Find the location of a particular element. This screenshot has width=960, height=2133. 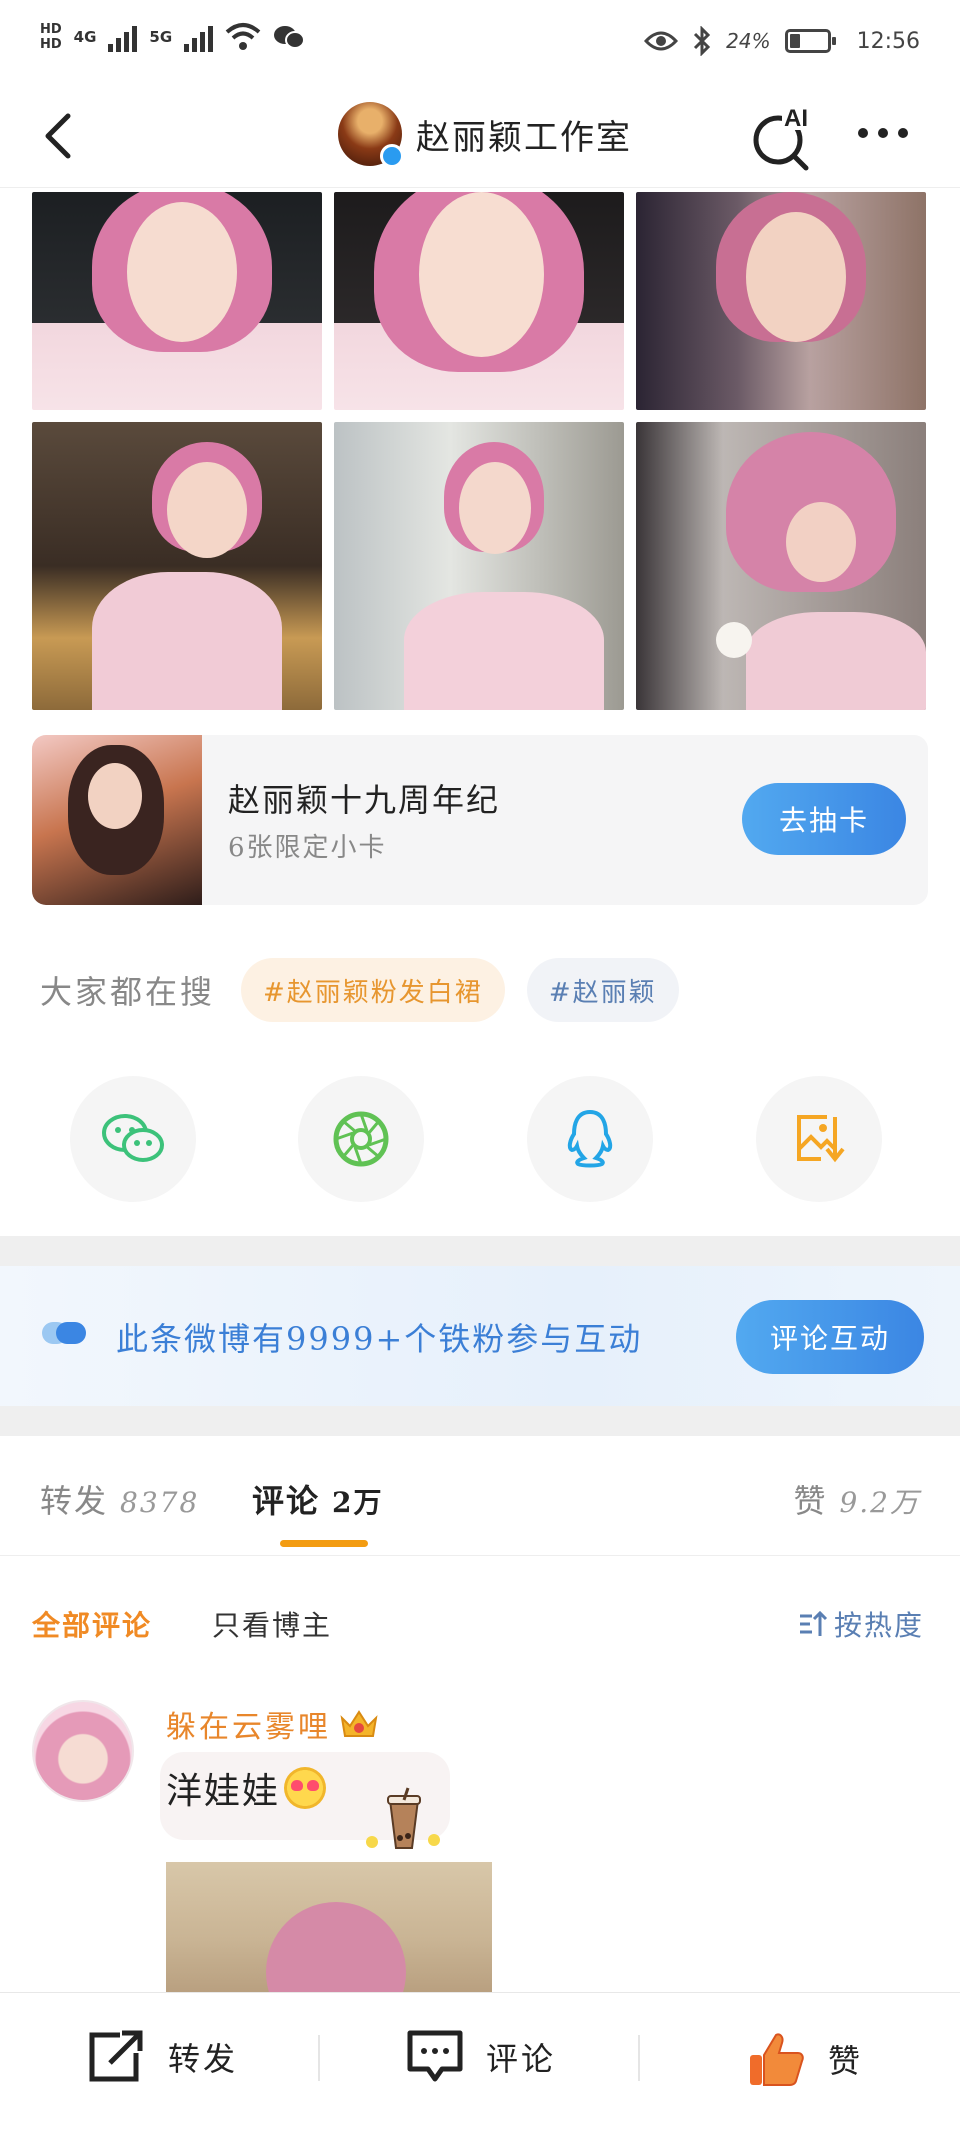

fan-interaction-banner: 此条微博有9999+个铁粉参与互动 评论互动 is located at coordinates (480, 1336).